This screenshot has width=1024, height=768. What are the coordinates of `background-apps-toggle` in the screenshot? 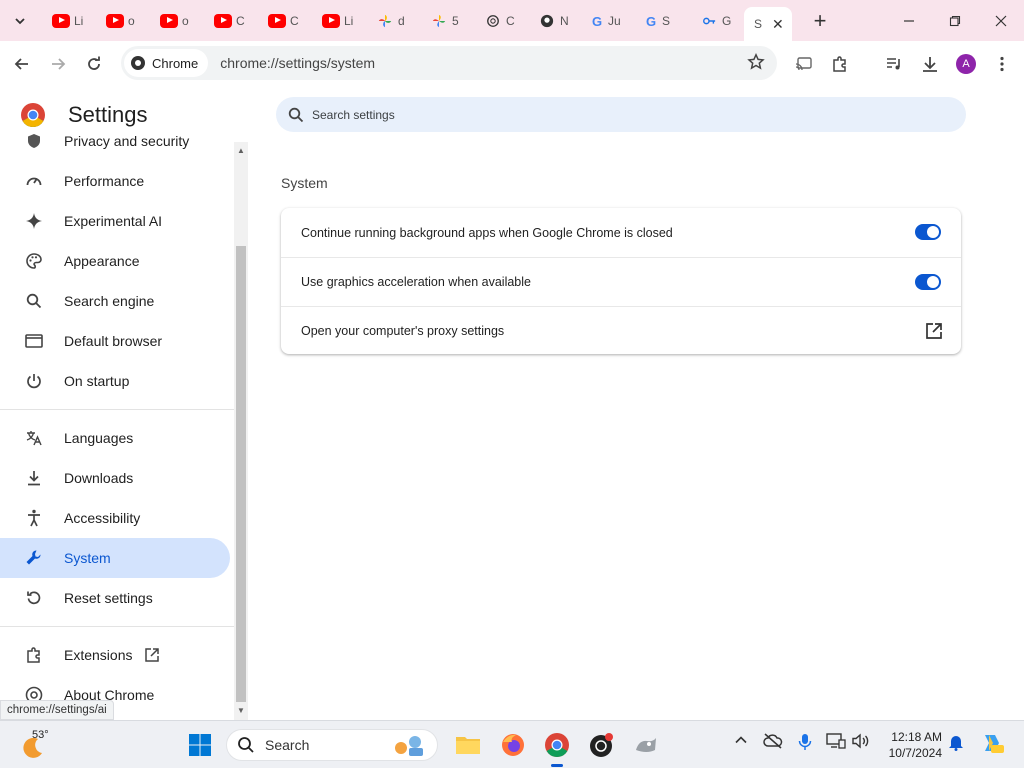 It's located at (928, 232).